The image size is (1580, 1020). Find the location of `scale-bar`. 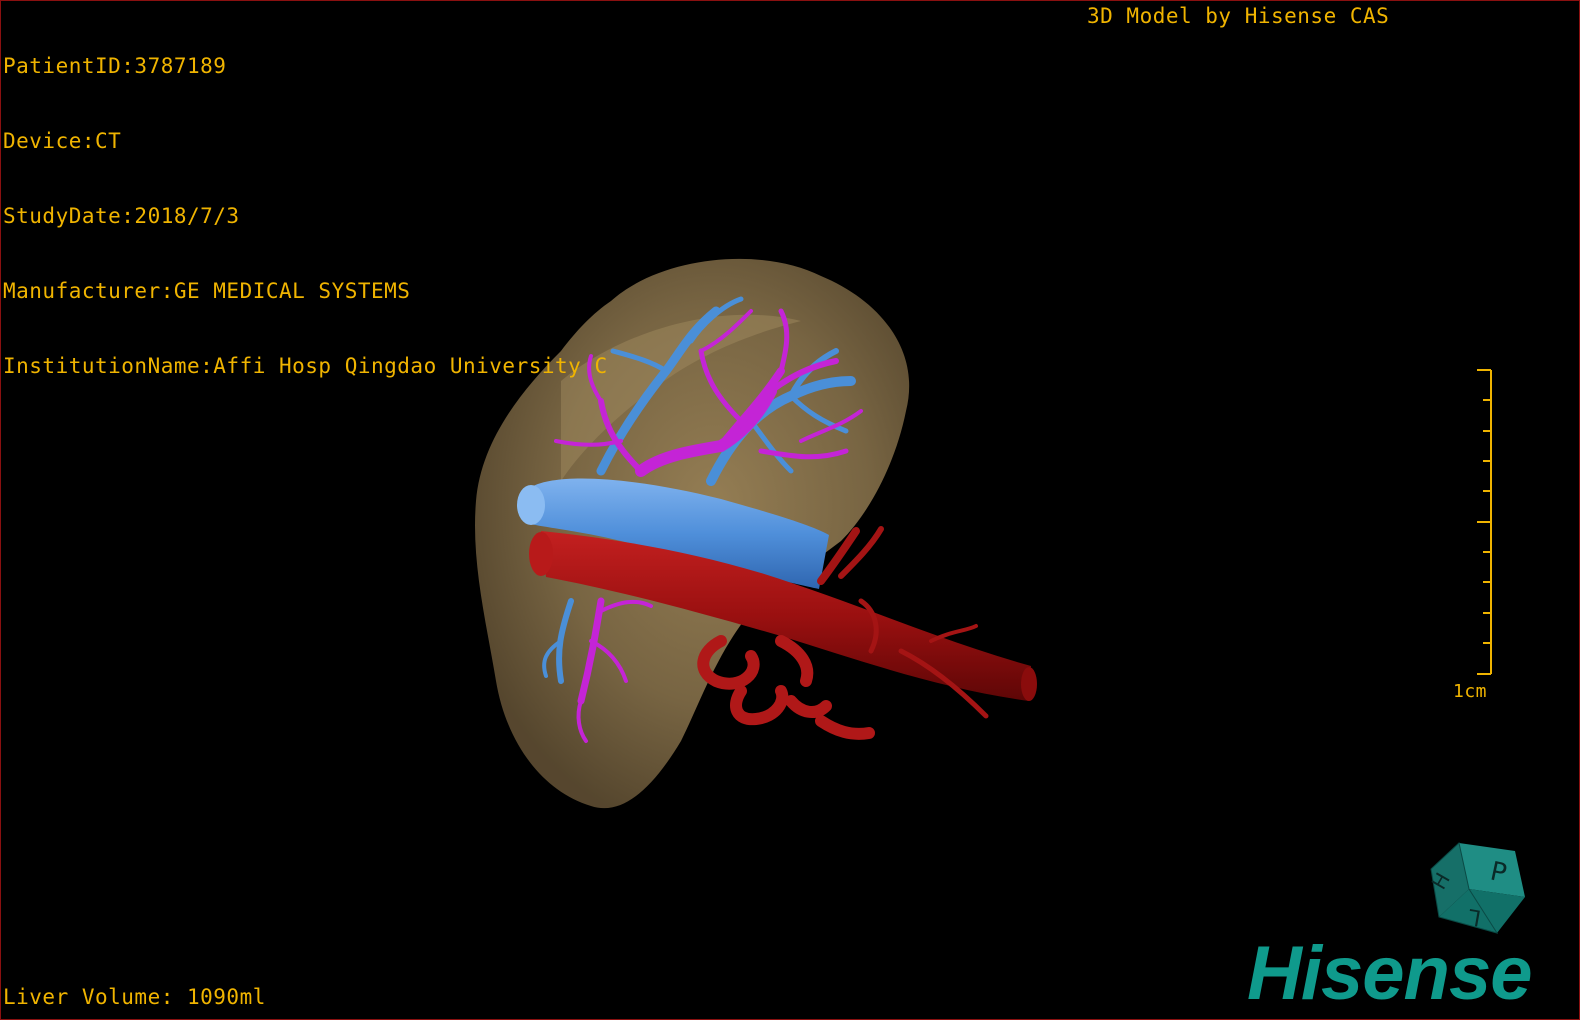

scale-bar is located at coordinates (1484, 522).